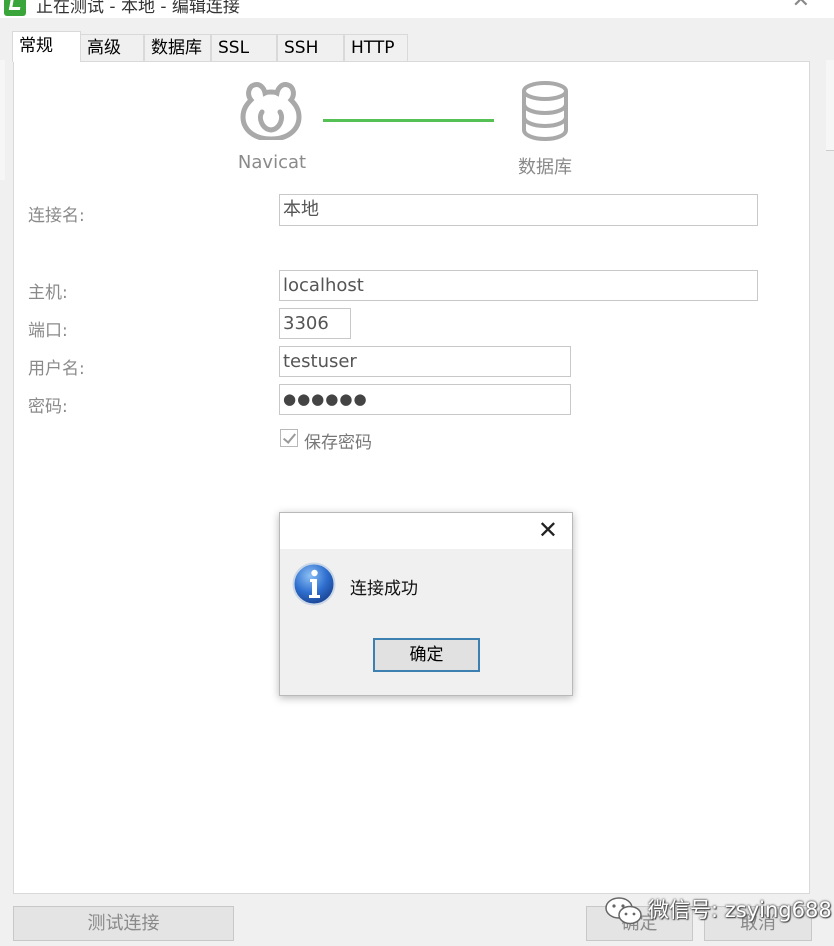 This screenshot has height=946, width=834. What do you see at coordinates (740, 910) in the screenshot?
I see `watermark-text: 微信号: zsying688` at bounding box center [740, 910].